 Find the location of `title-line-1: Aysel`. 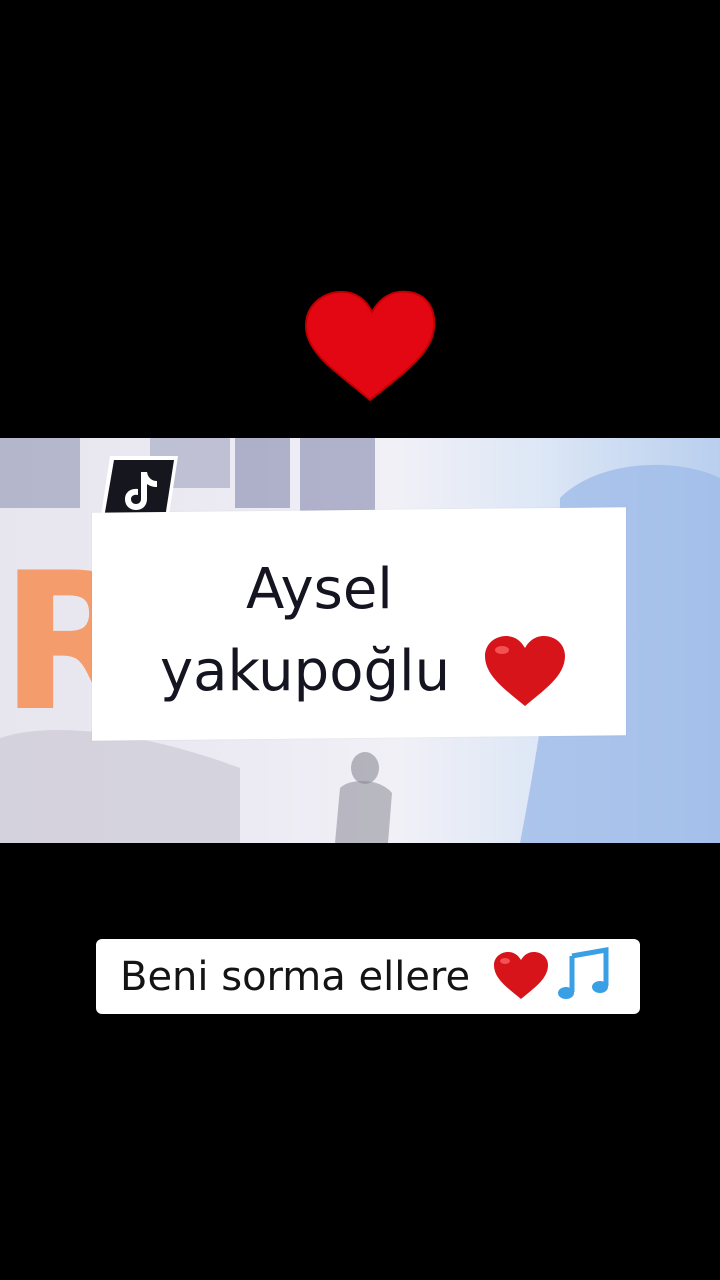

title-line-1: Aysel is located at coordinates (319, 589).